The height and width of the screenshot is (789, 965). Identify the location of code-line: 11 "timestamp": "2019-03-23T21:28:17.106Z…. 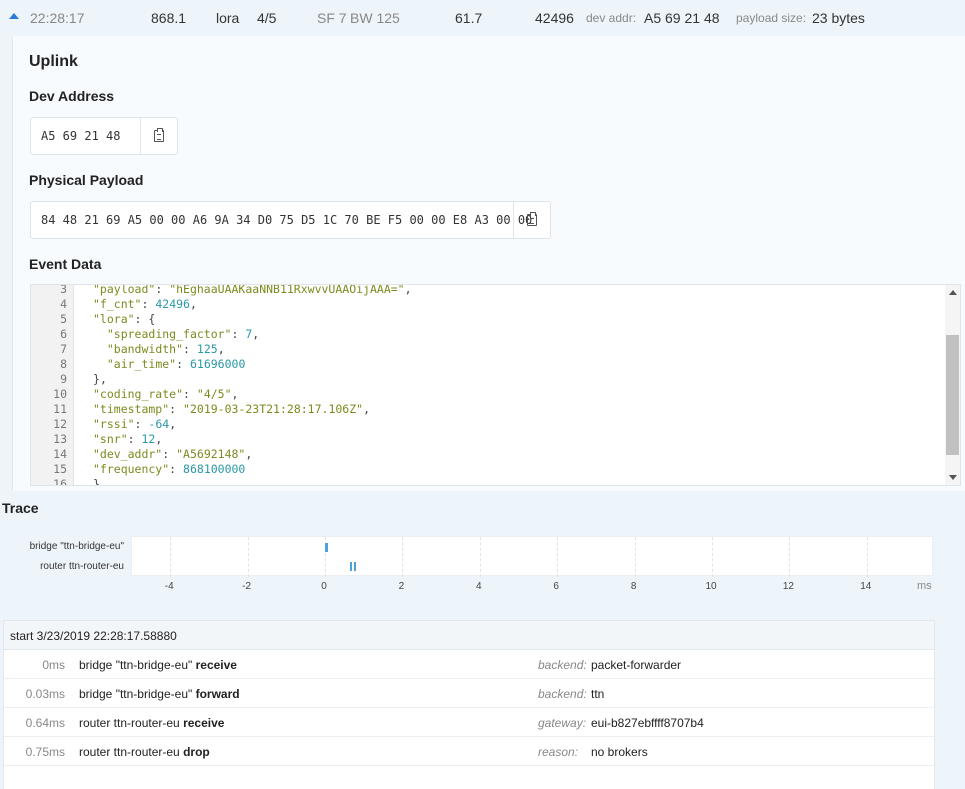
(488, 409).